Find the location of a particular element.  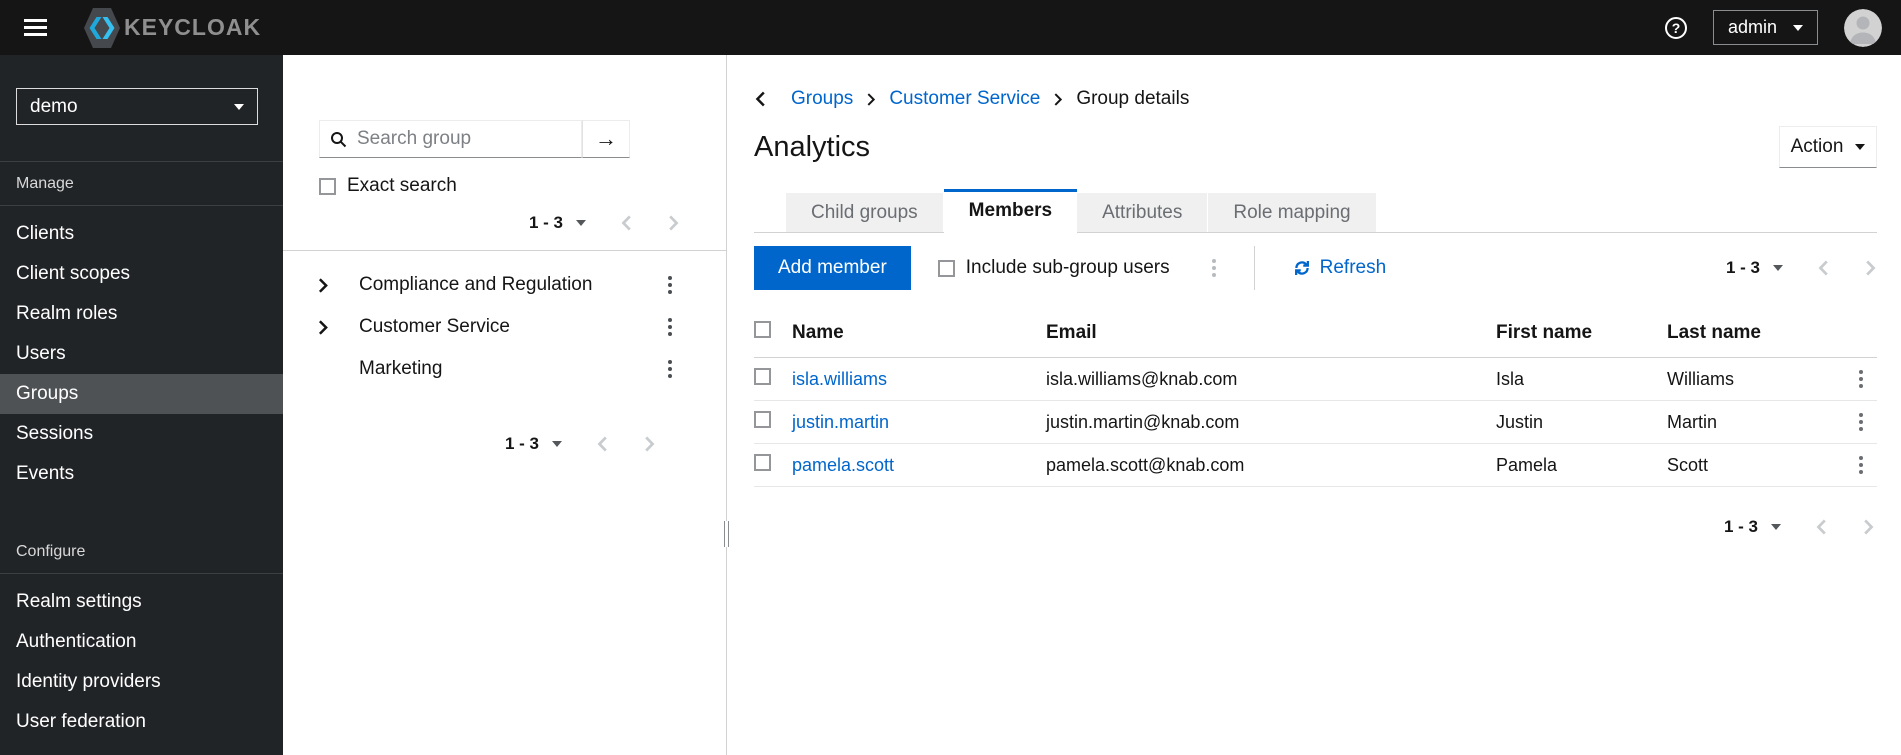

keycloak-logo-icon is located at coordinates (102, 28).